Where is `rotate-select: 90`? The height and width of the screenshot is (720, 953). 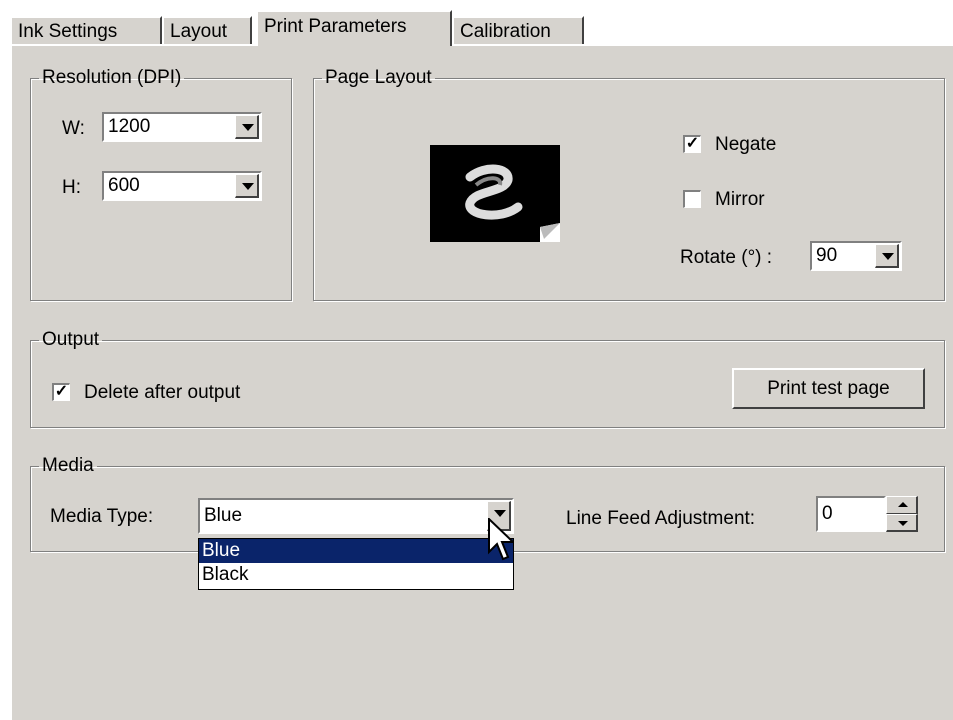 rotate-select: 90 is located at coordinates (856, 256).